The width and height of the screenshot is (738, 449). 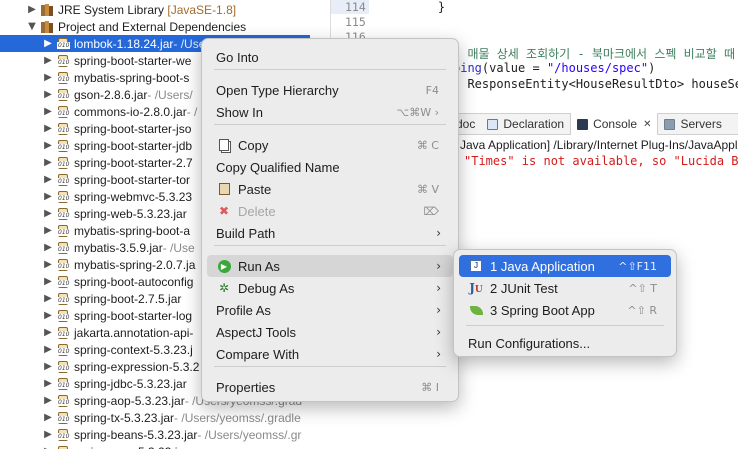 What do you see at coordinates (178, 247) in the screenshot?
I see `tree-node-path: - /Use` at bounding box center [178, 247].